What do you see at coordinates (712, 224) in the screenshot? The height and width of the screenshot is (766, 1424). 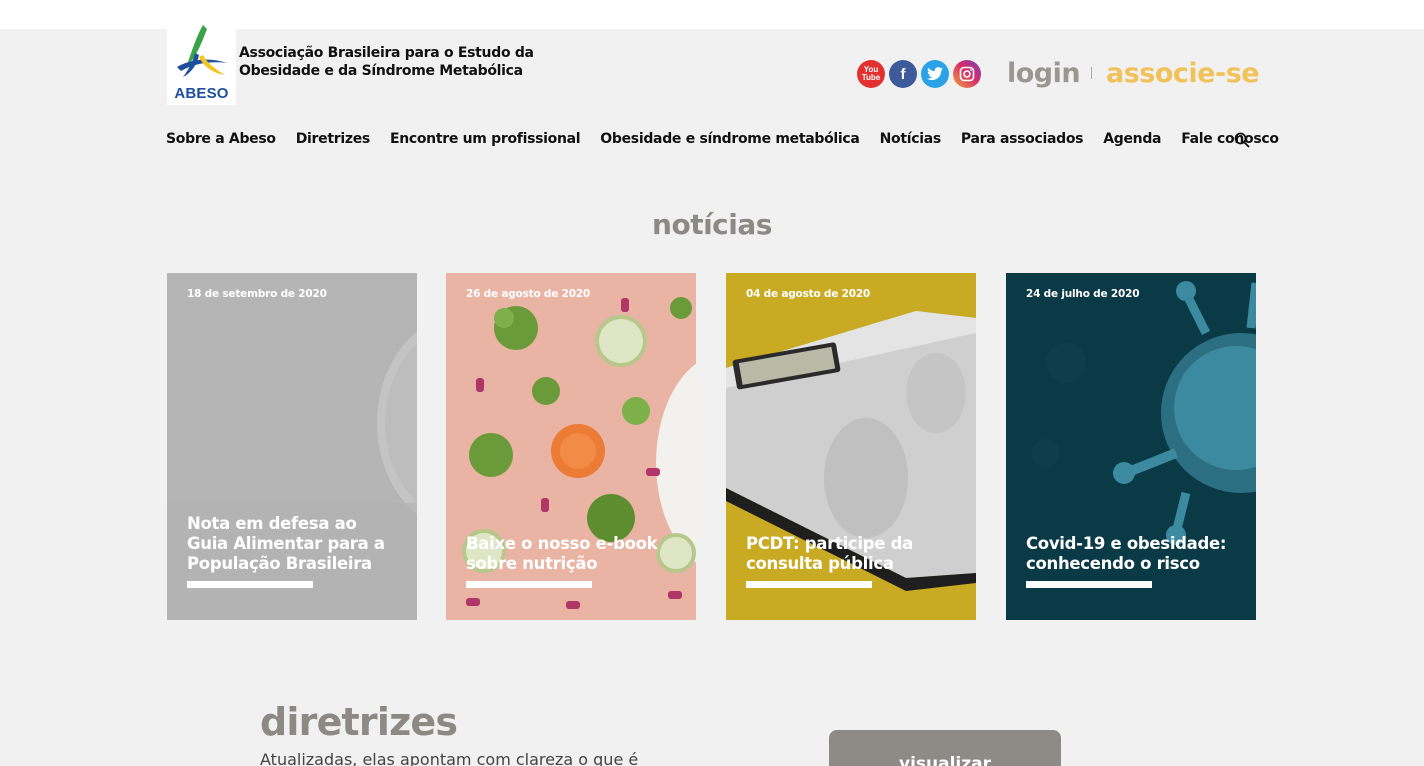 I see `noticias-title: notícias` at bounding box center [712, 224].